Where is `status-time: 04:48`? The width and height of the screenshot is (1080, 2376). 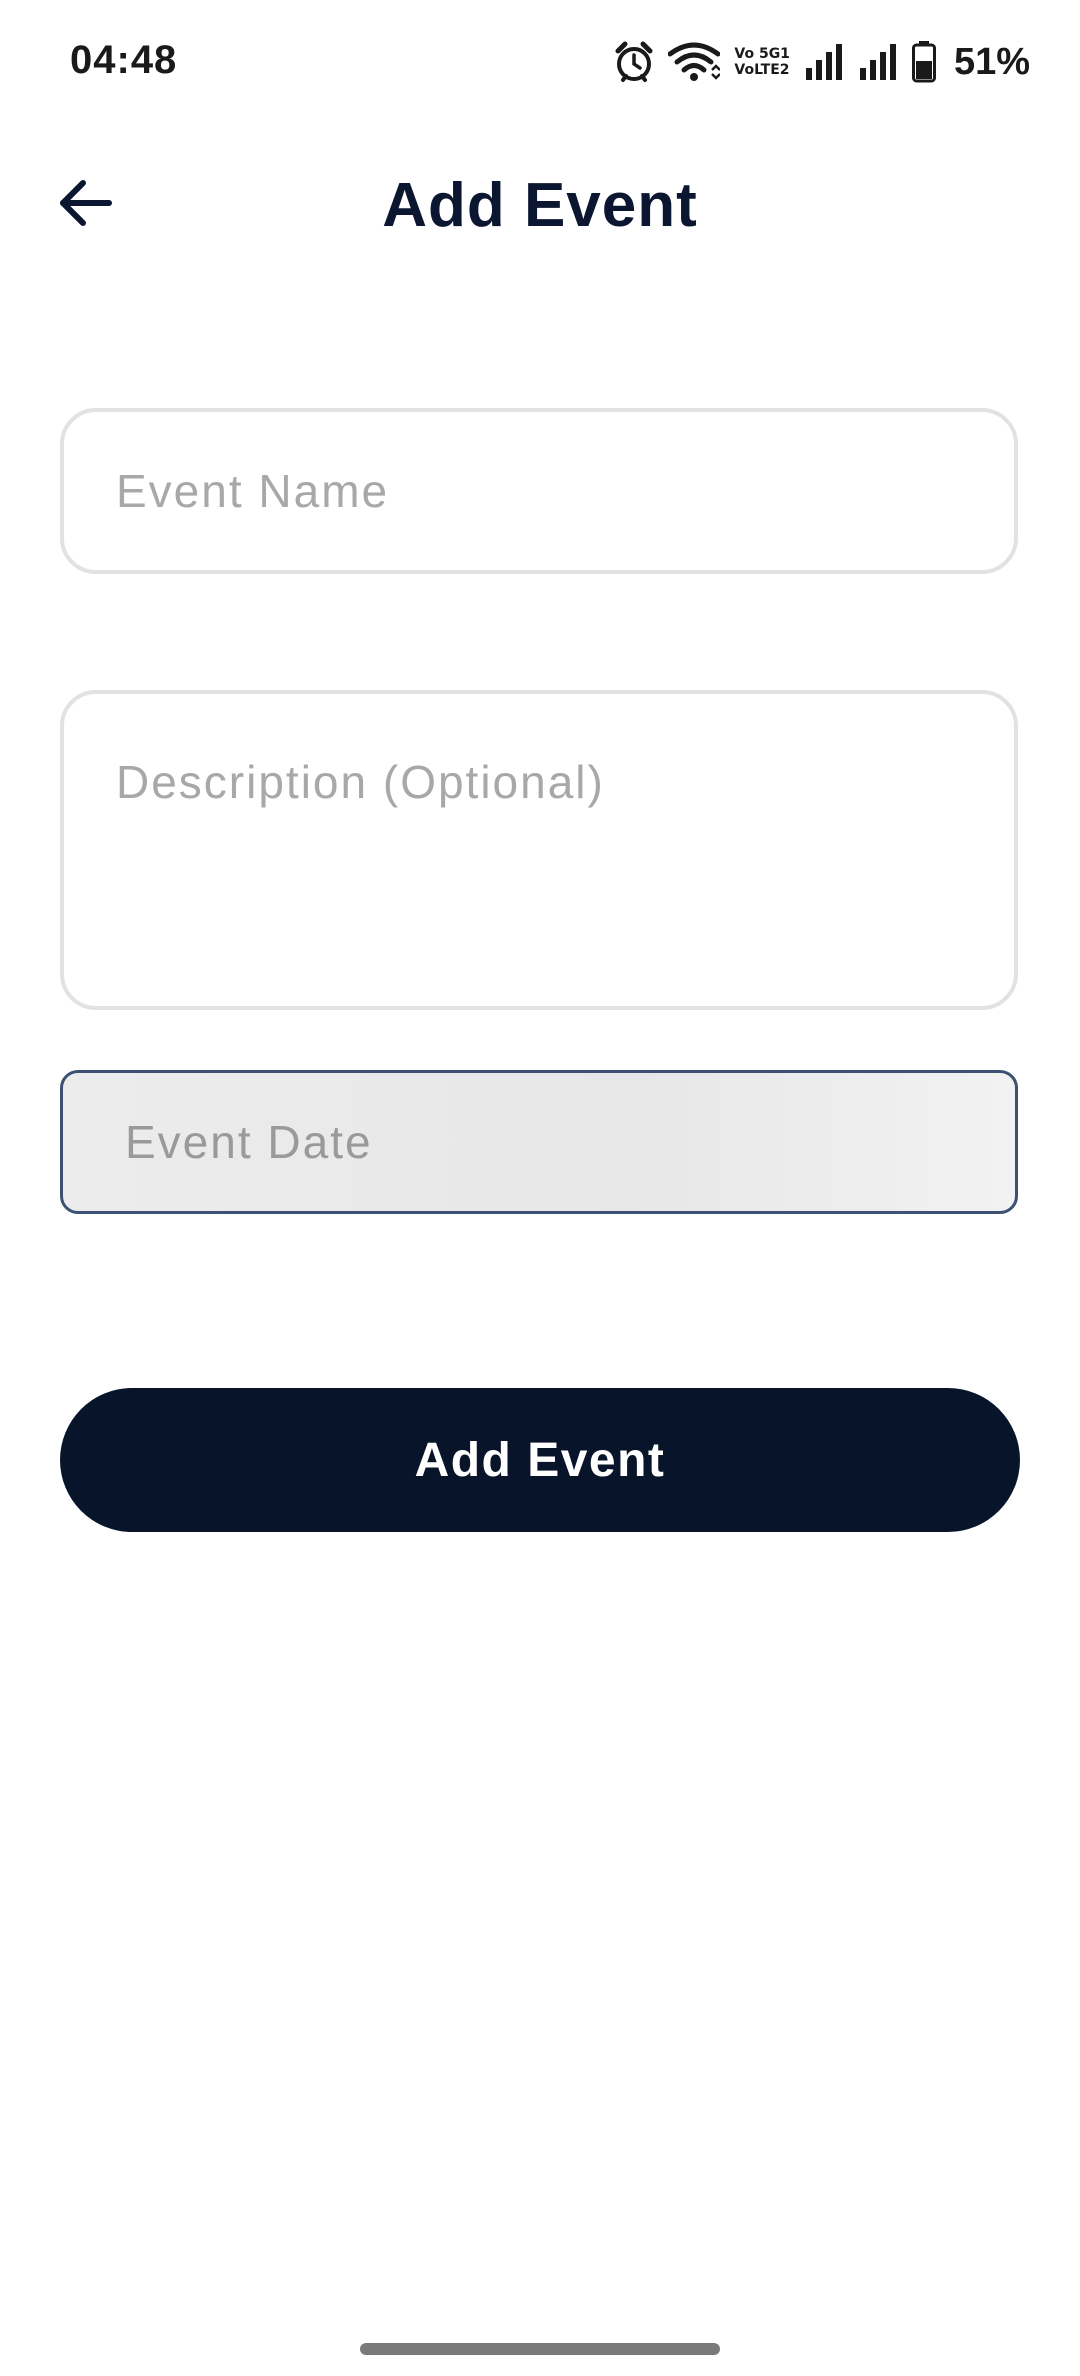 status-time: 04:48 is located at coordinates (124, 60).